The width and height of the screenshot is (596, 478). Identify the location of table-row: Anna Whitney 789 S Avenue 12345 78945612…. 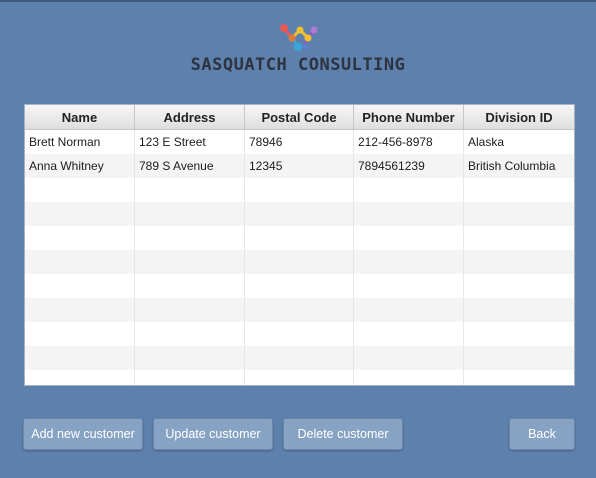
(299, 166).